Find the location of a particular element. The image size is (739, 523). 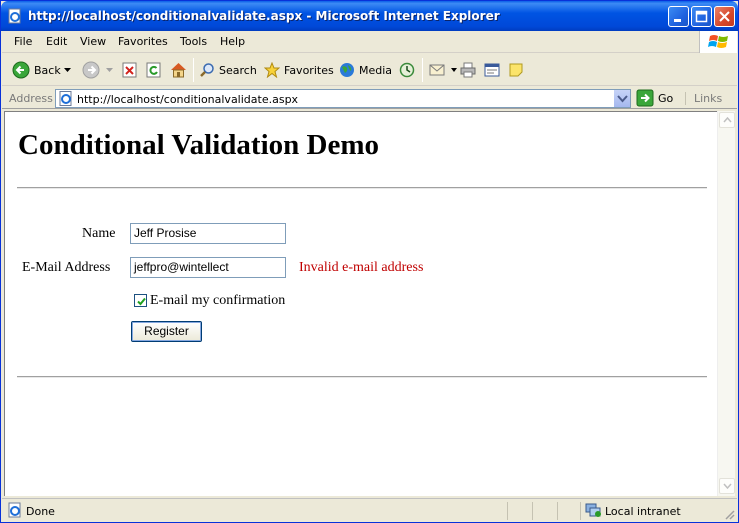

windows-flag-icon is located at coordinates (718, 41).